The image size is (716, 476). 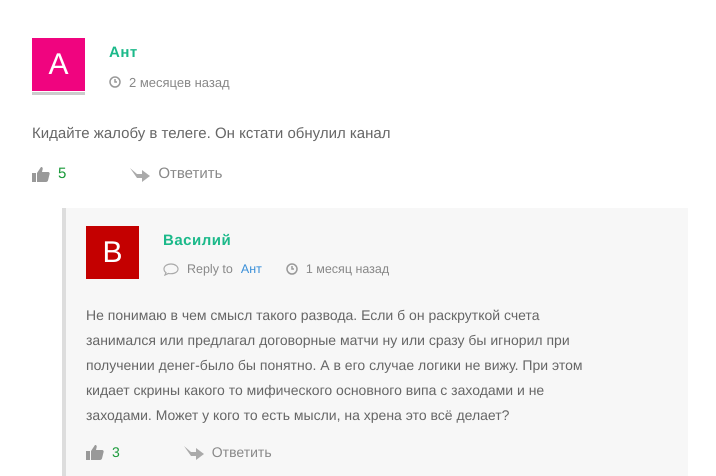 What do you see at coordinates (179, 83) in the screenshot?
I see `comment-time: 2 месяцев назад` at bounding box center [179, 83].